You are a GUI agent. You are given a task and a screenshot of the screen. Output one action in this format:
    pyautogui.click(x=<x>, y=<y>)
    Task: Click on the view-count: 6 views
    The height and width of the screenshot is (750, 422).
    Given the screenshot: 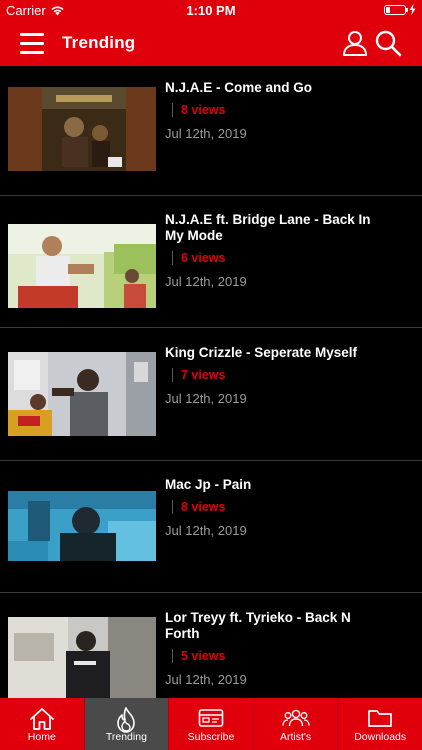 What is the action you would take?
    pyautogui.click(x=198, y=258)
    